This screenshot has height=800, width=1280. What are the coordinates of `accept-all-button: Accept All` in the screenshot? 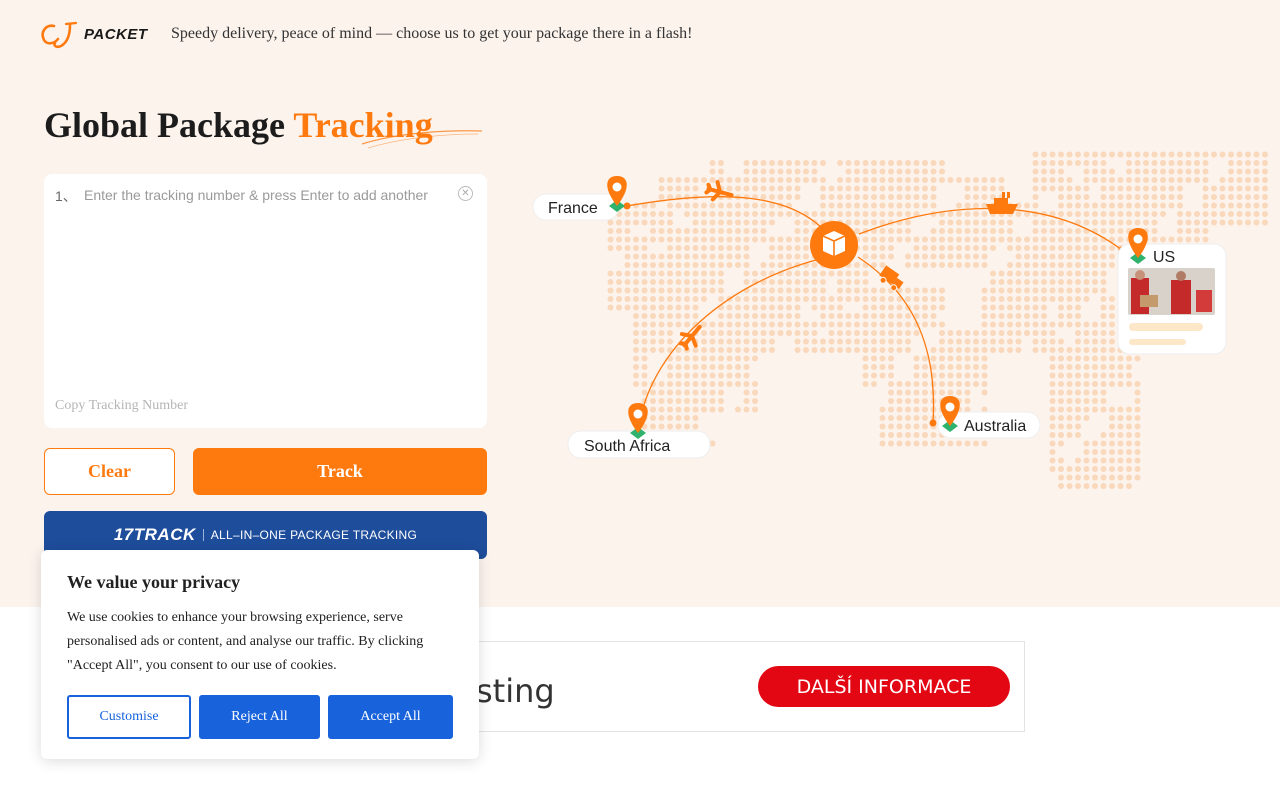 It's located at (390, 717).